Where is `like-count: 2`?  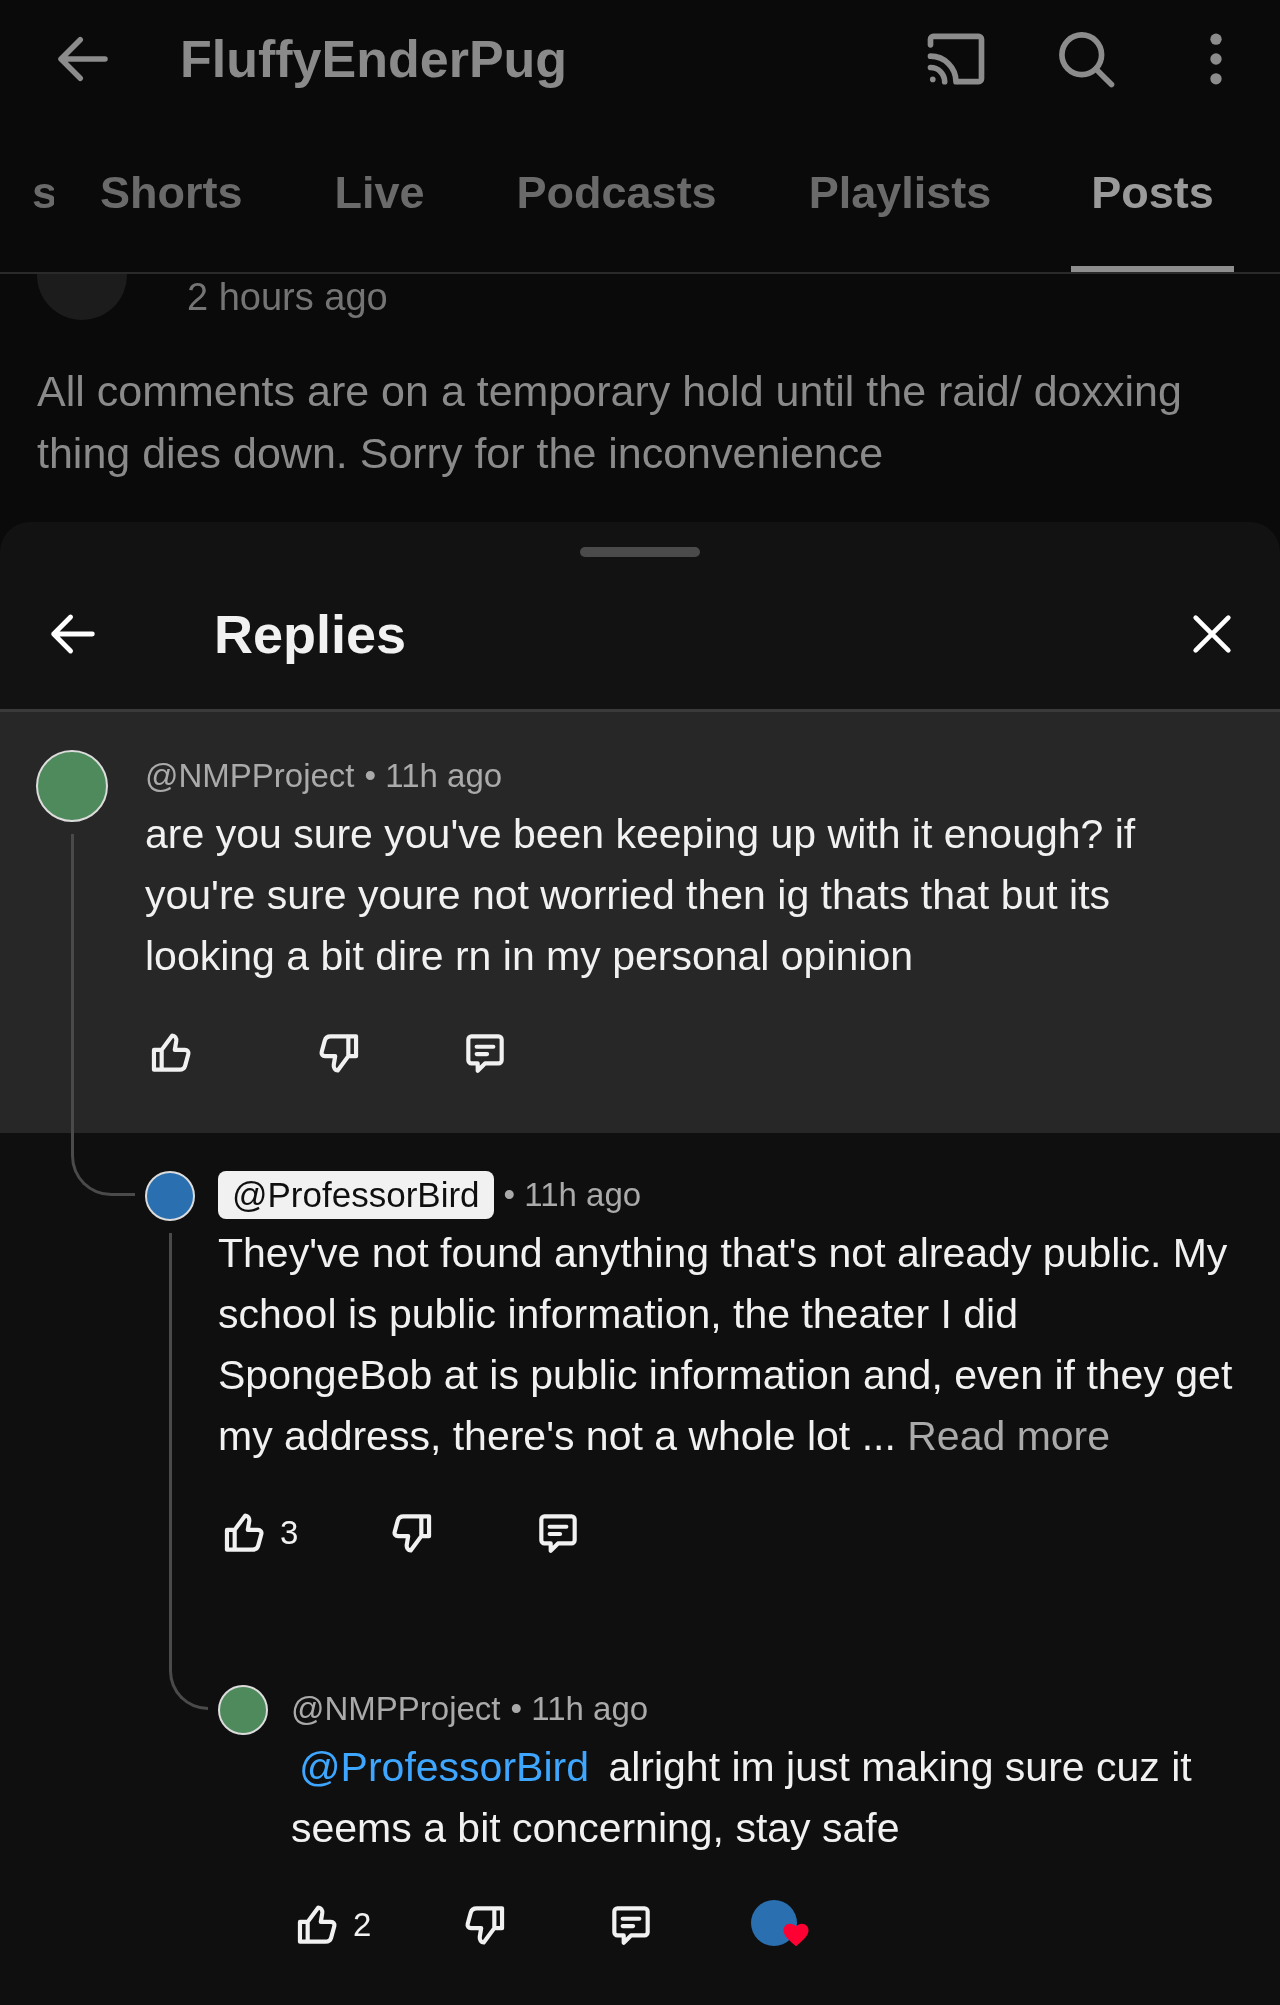 like-count: 2 is located at coordinates (362, 1925).